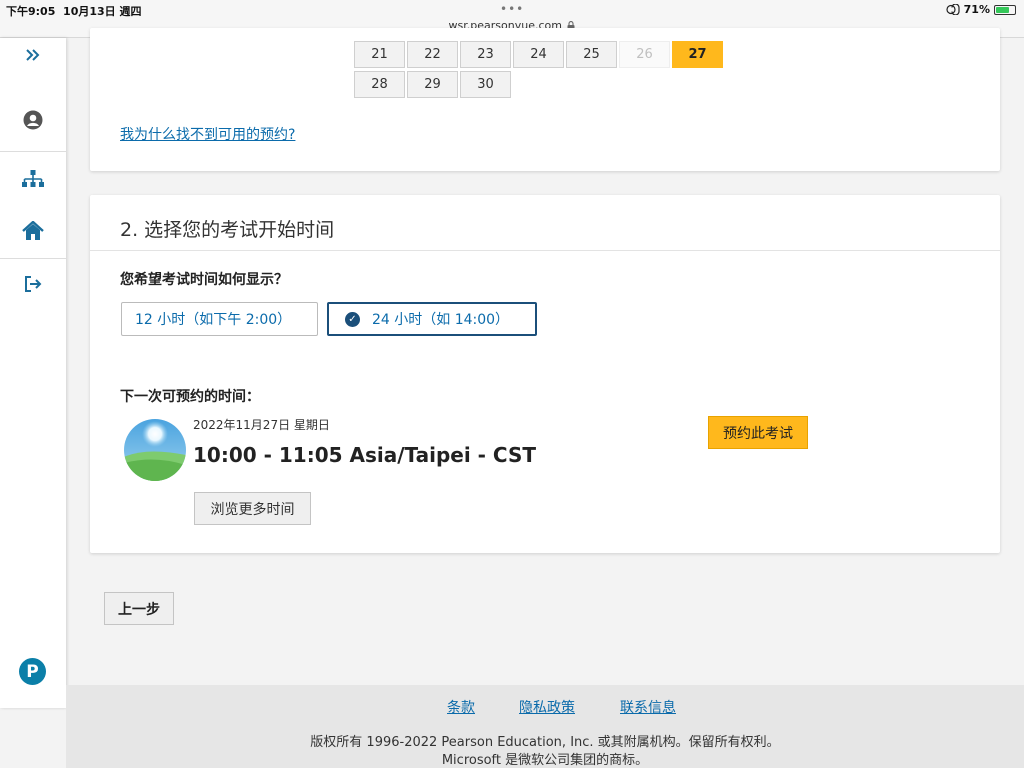 This screenshot has width=1024, height=768. I want to click on expand-rail-button, so click(33, 55).